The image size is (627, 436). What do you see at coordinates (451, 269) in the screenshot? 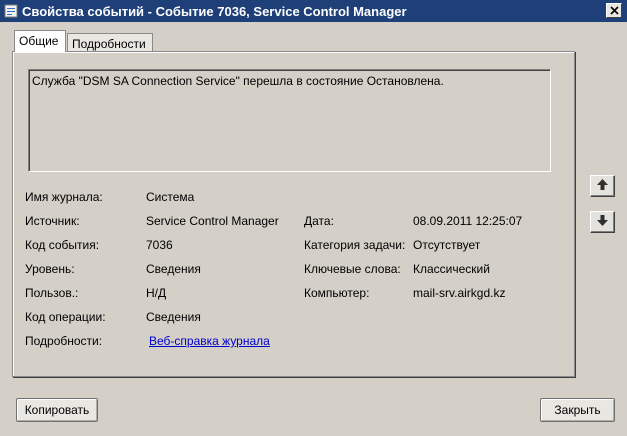
I see `keywords-value: Классический` at bounding box center [451, 269].